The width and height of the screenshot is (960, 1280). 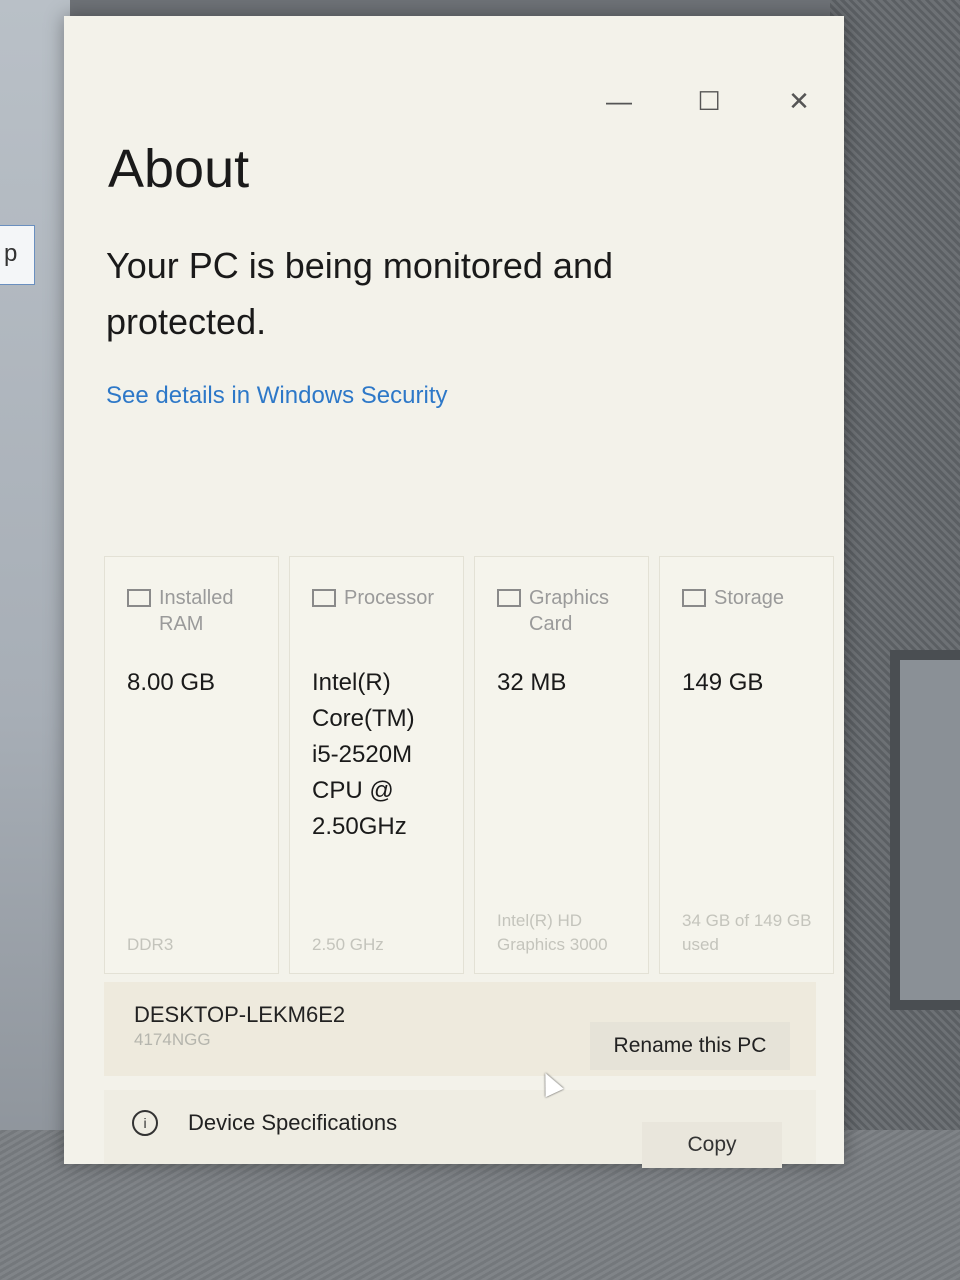 I want to click on background-search-glyph: p, so click(x=11, y=253).